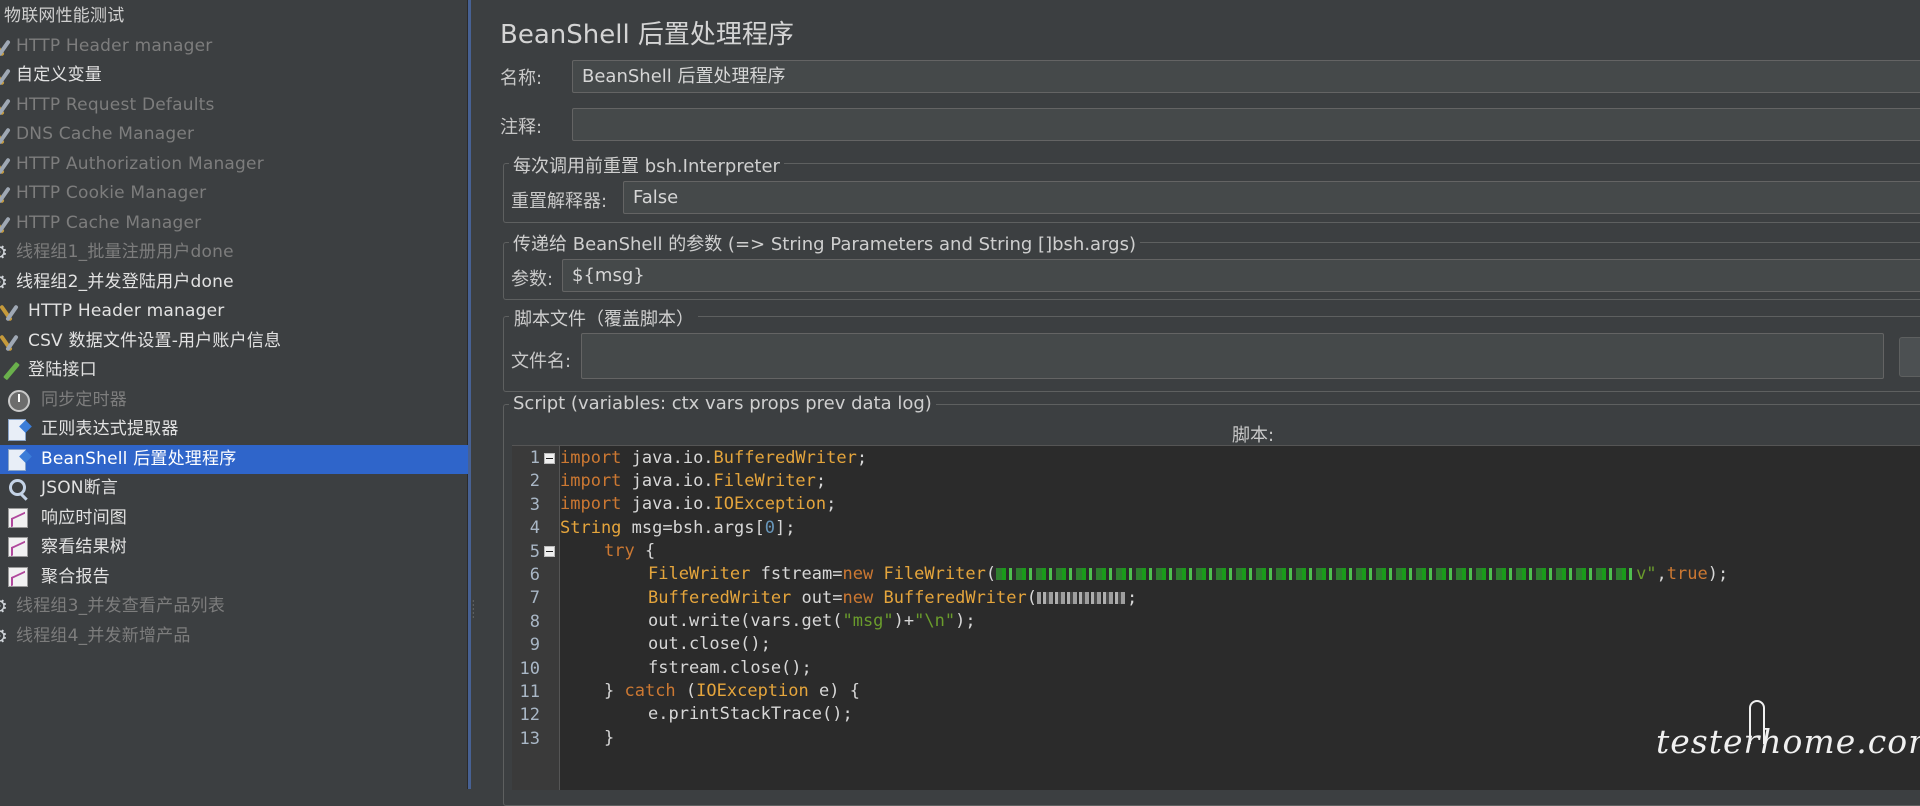 This screenshot has height=806, width=1920. I want to click on tree-node: 同步定时器, so click(233, 400).